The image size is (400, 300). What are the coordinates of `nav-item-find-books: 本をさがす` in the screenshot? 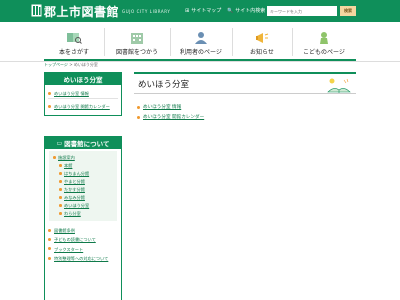 It's located at (74, 41).